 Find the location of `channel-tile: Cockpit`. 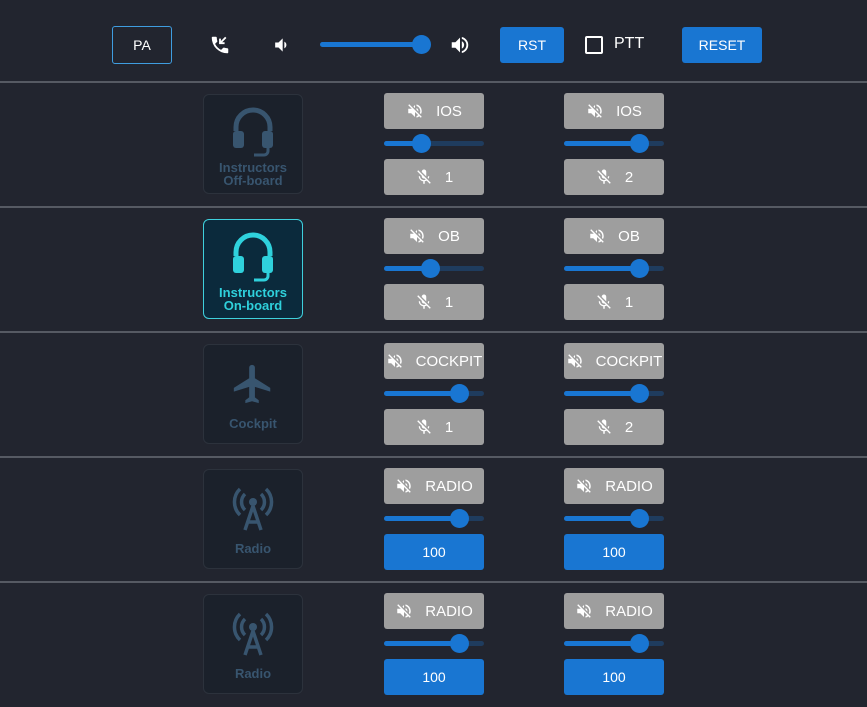

channel-tile: Cockpit is located at coordinates (253, 394).